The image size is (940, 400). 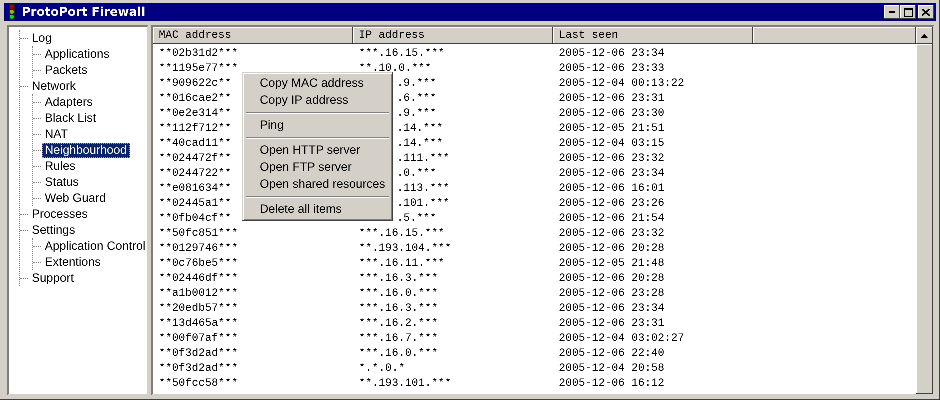 I want to click on table-cell: 2005-12-06 21:54, so click(x=612, y=218).